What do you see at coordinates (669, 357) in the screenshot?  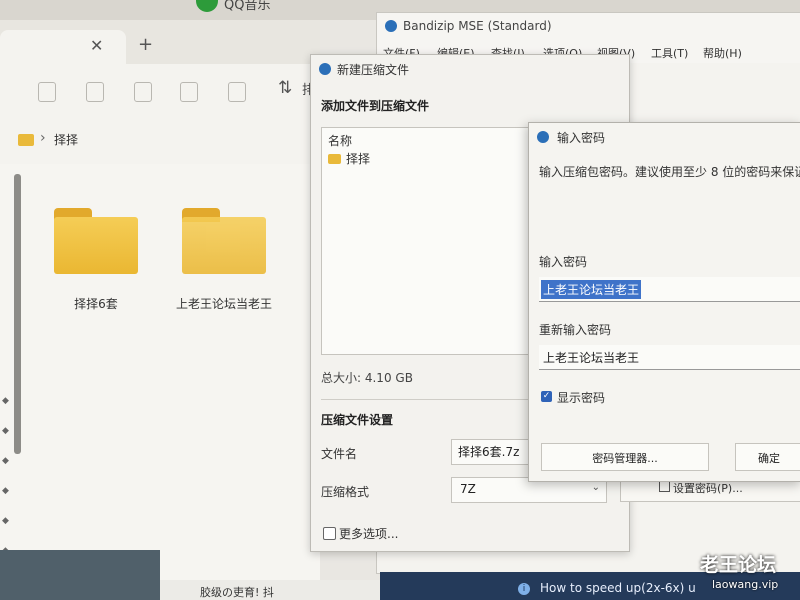 I see `confirm-password-input: 上老王论坛当老王` at bounding box center [669, 357].